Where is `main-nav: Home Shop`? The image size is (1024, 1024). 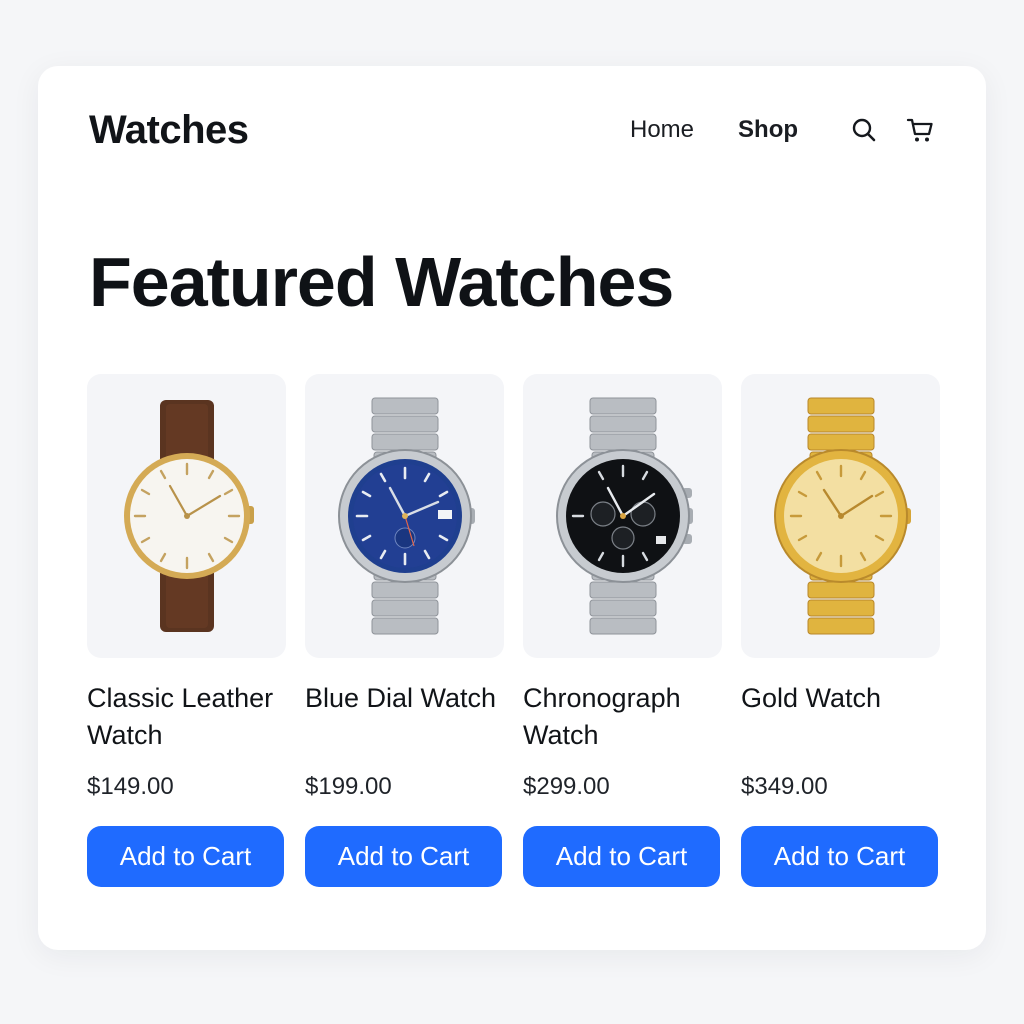 main-nav: Home Shop is located at coordinates (782, 130).